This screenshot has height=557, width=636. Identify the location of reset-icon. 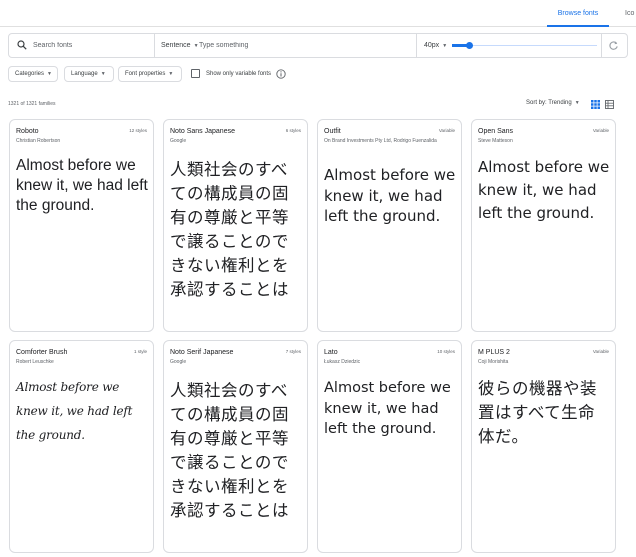
(613, 45).